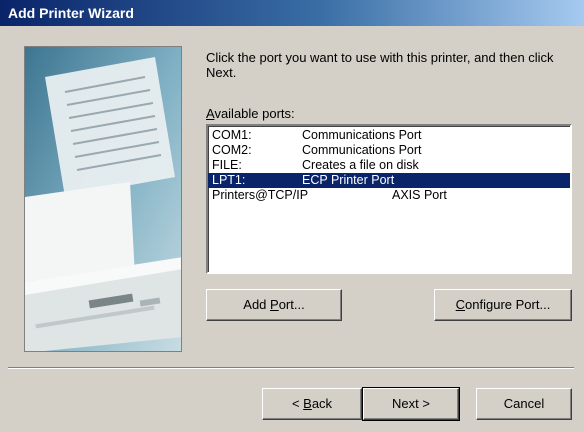 Image resolution: width=584 pixels, height=432 pixels. What do you see at coordinates (232, 135) in the screenshot?
I see `port-name: COM1:` at bounding box center [232, 135].